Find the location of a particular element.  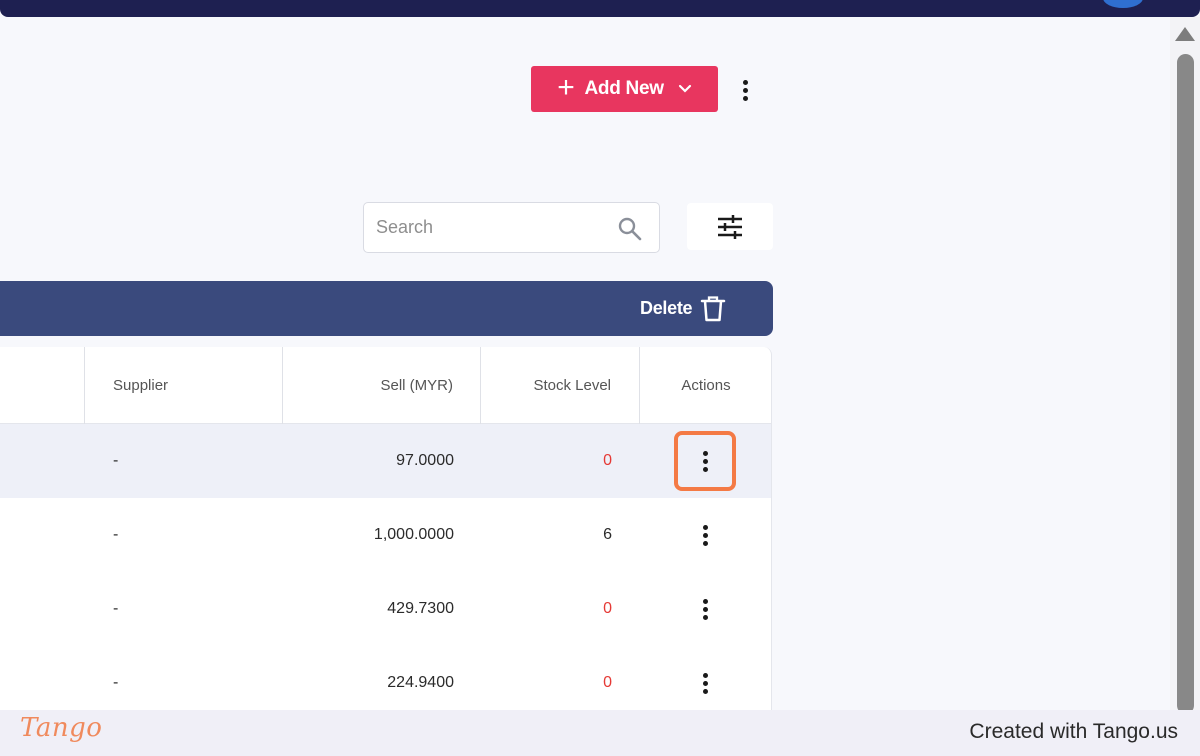

search-field is located at coordinates (511, 227).